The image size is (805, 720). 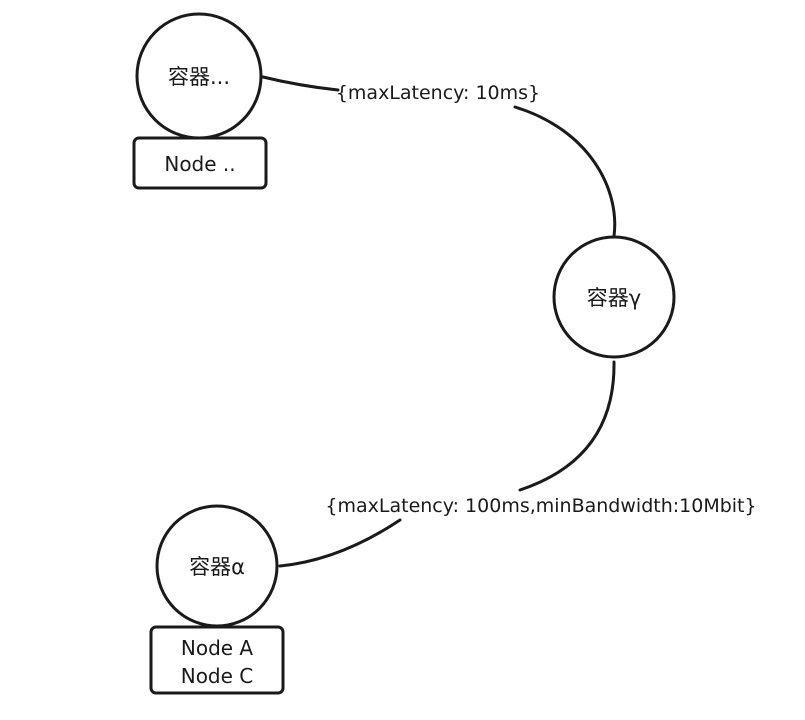 I want to click on edge-label-alpha-to-gamma: {maxLatency: 100ms,minBandwidth:10Mbit}, so click(x=540, y=506).